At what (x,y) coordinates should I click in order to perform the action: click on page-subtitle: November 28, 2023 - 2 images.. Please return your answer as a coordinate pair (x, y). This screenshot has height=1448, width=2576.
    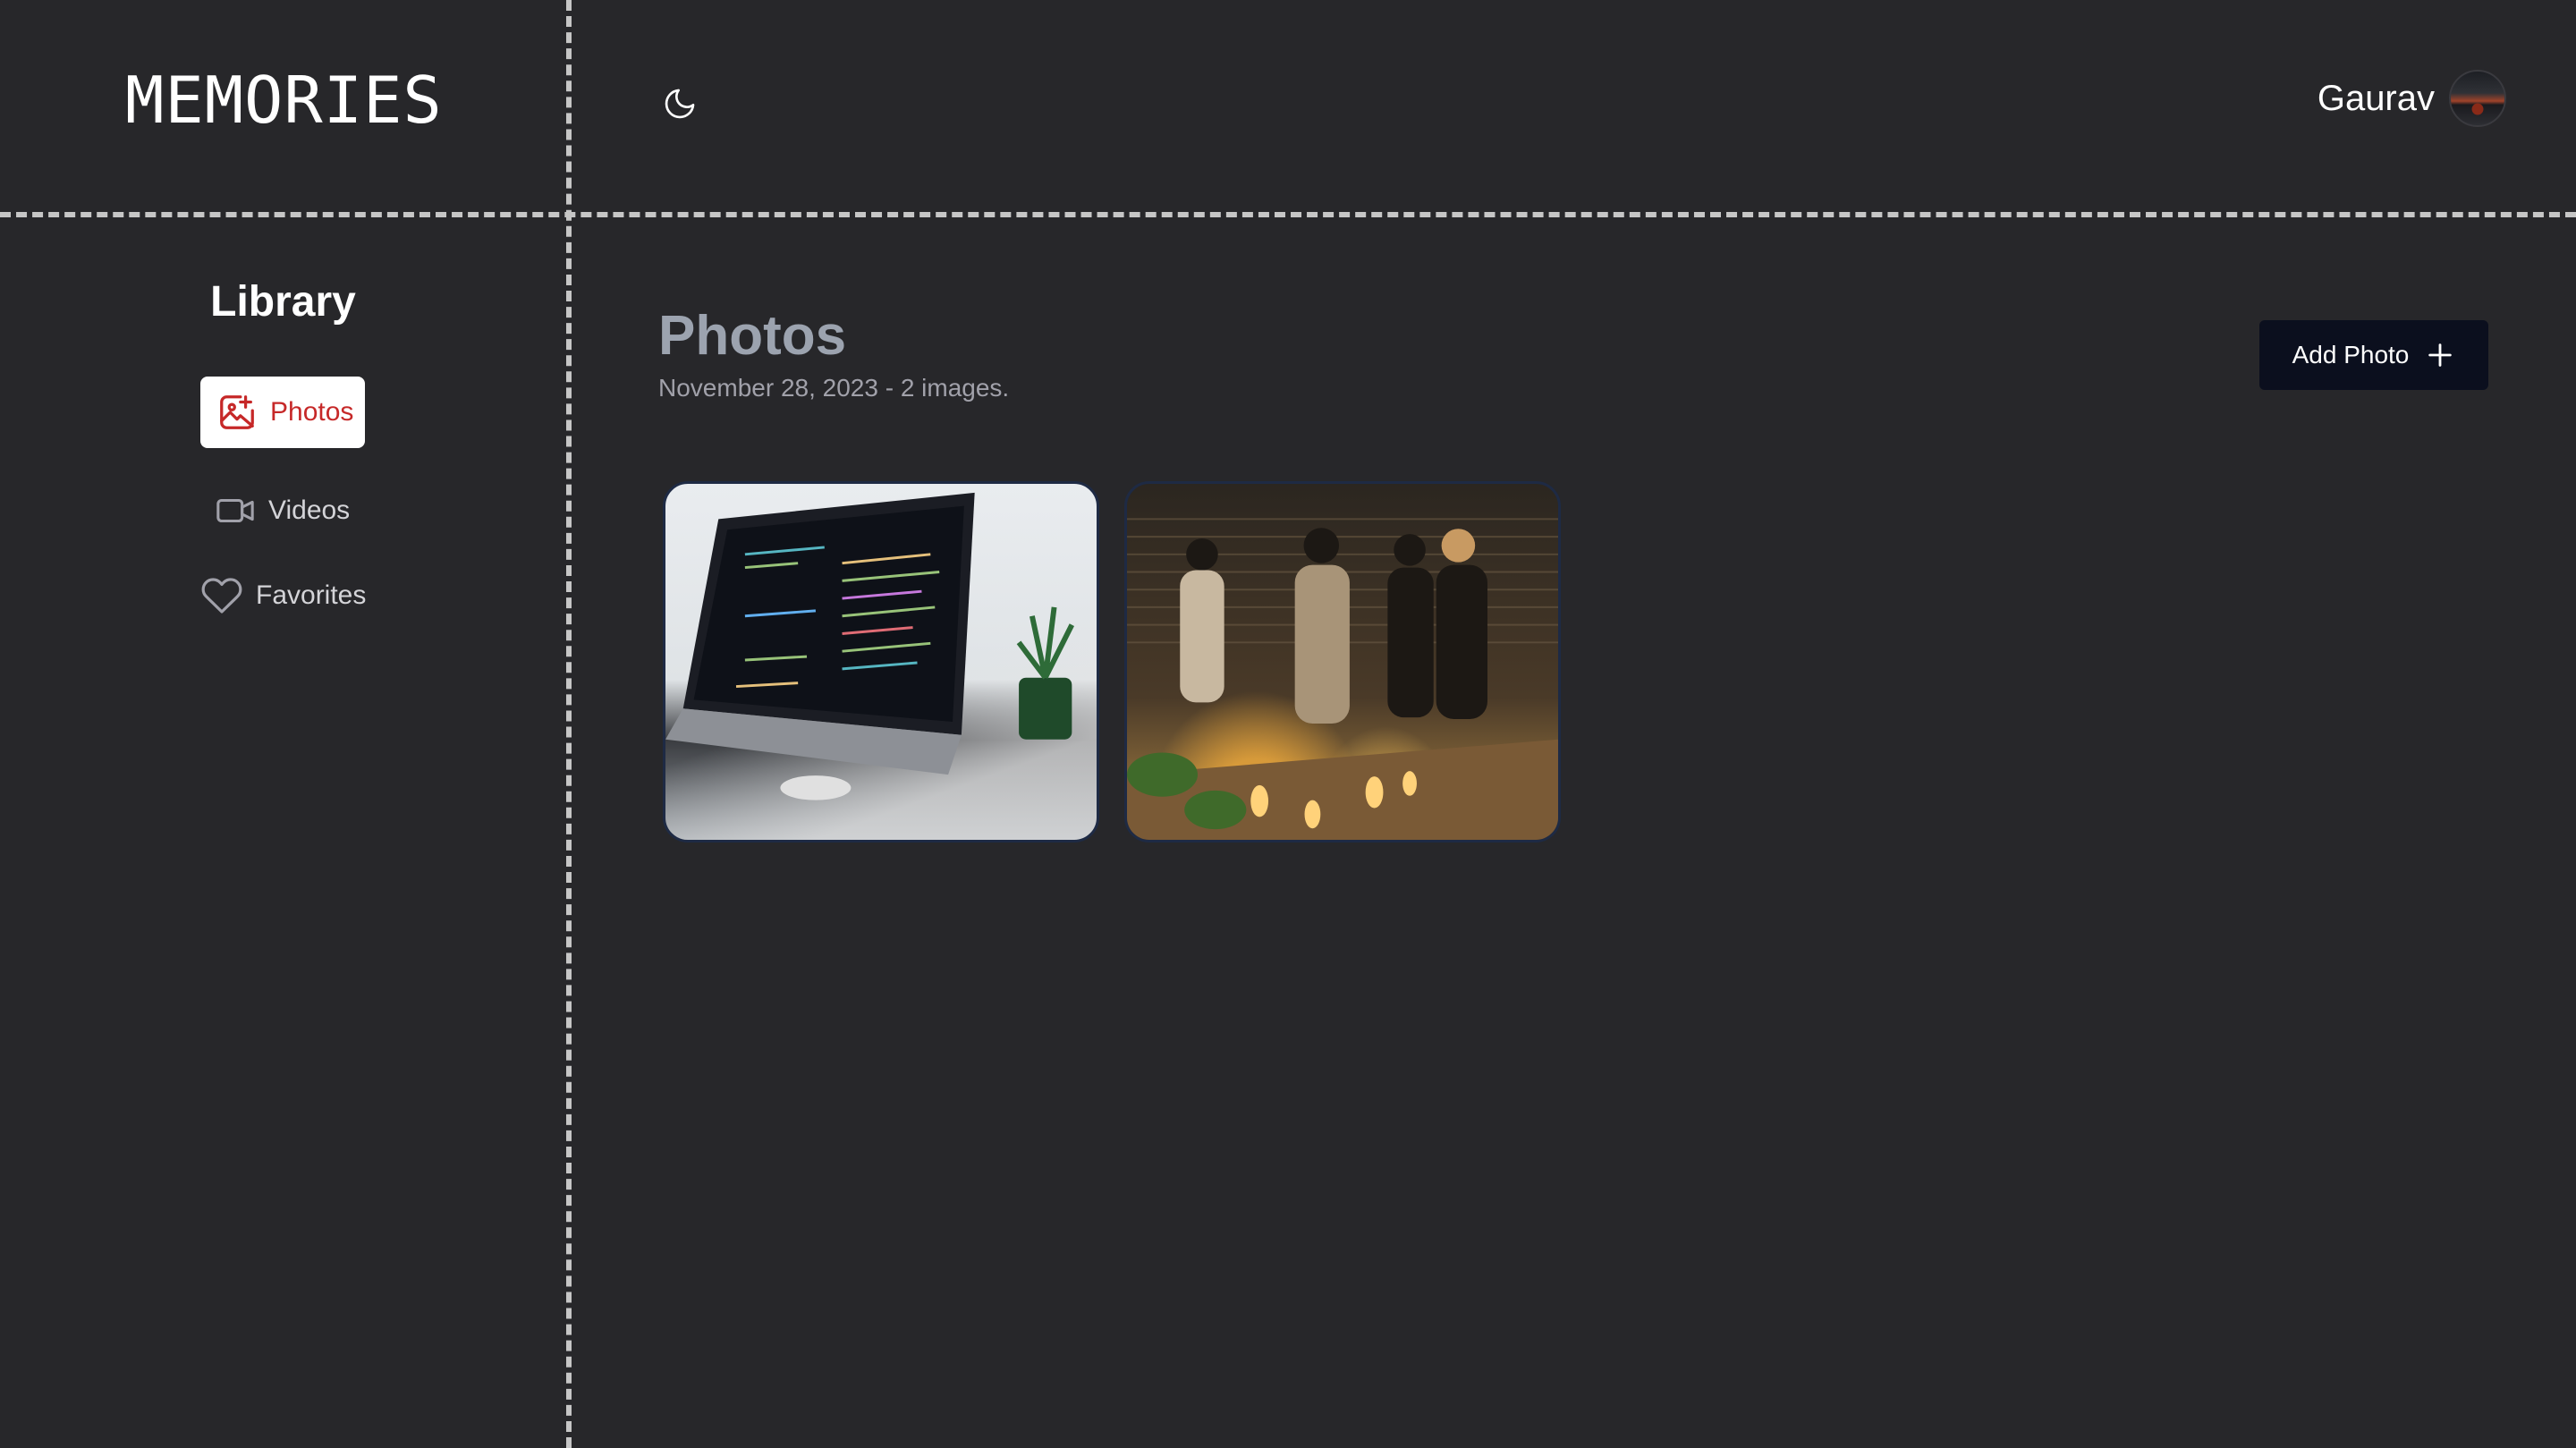
    Looking at the image, I should click on (834, 388).